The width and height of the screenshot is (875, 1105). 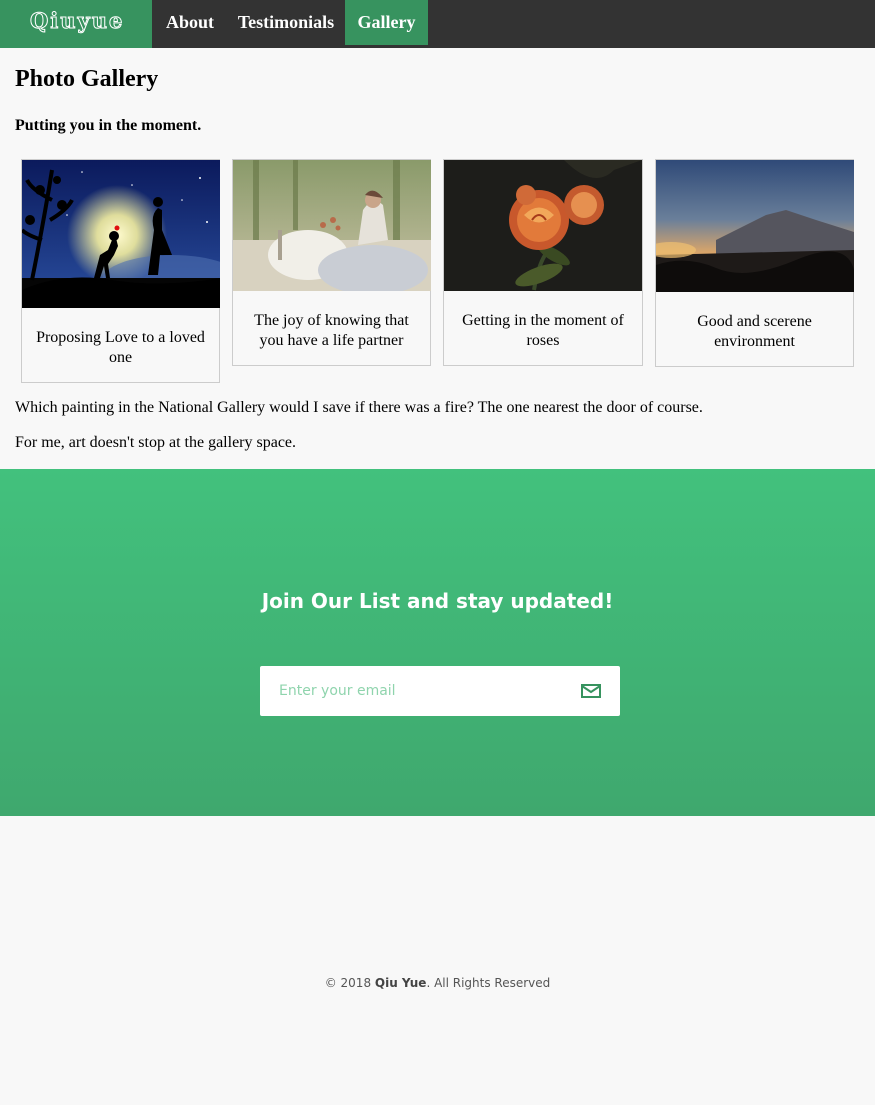 What do you see at coordinates (108, 125) in the screenshot?
I see `page-subtitle: Putting you in the moment.` at bounding box center [108, 125].